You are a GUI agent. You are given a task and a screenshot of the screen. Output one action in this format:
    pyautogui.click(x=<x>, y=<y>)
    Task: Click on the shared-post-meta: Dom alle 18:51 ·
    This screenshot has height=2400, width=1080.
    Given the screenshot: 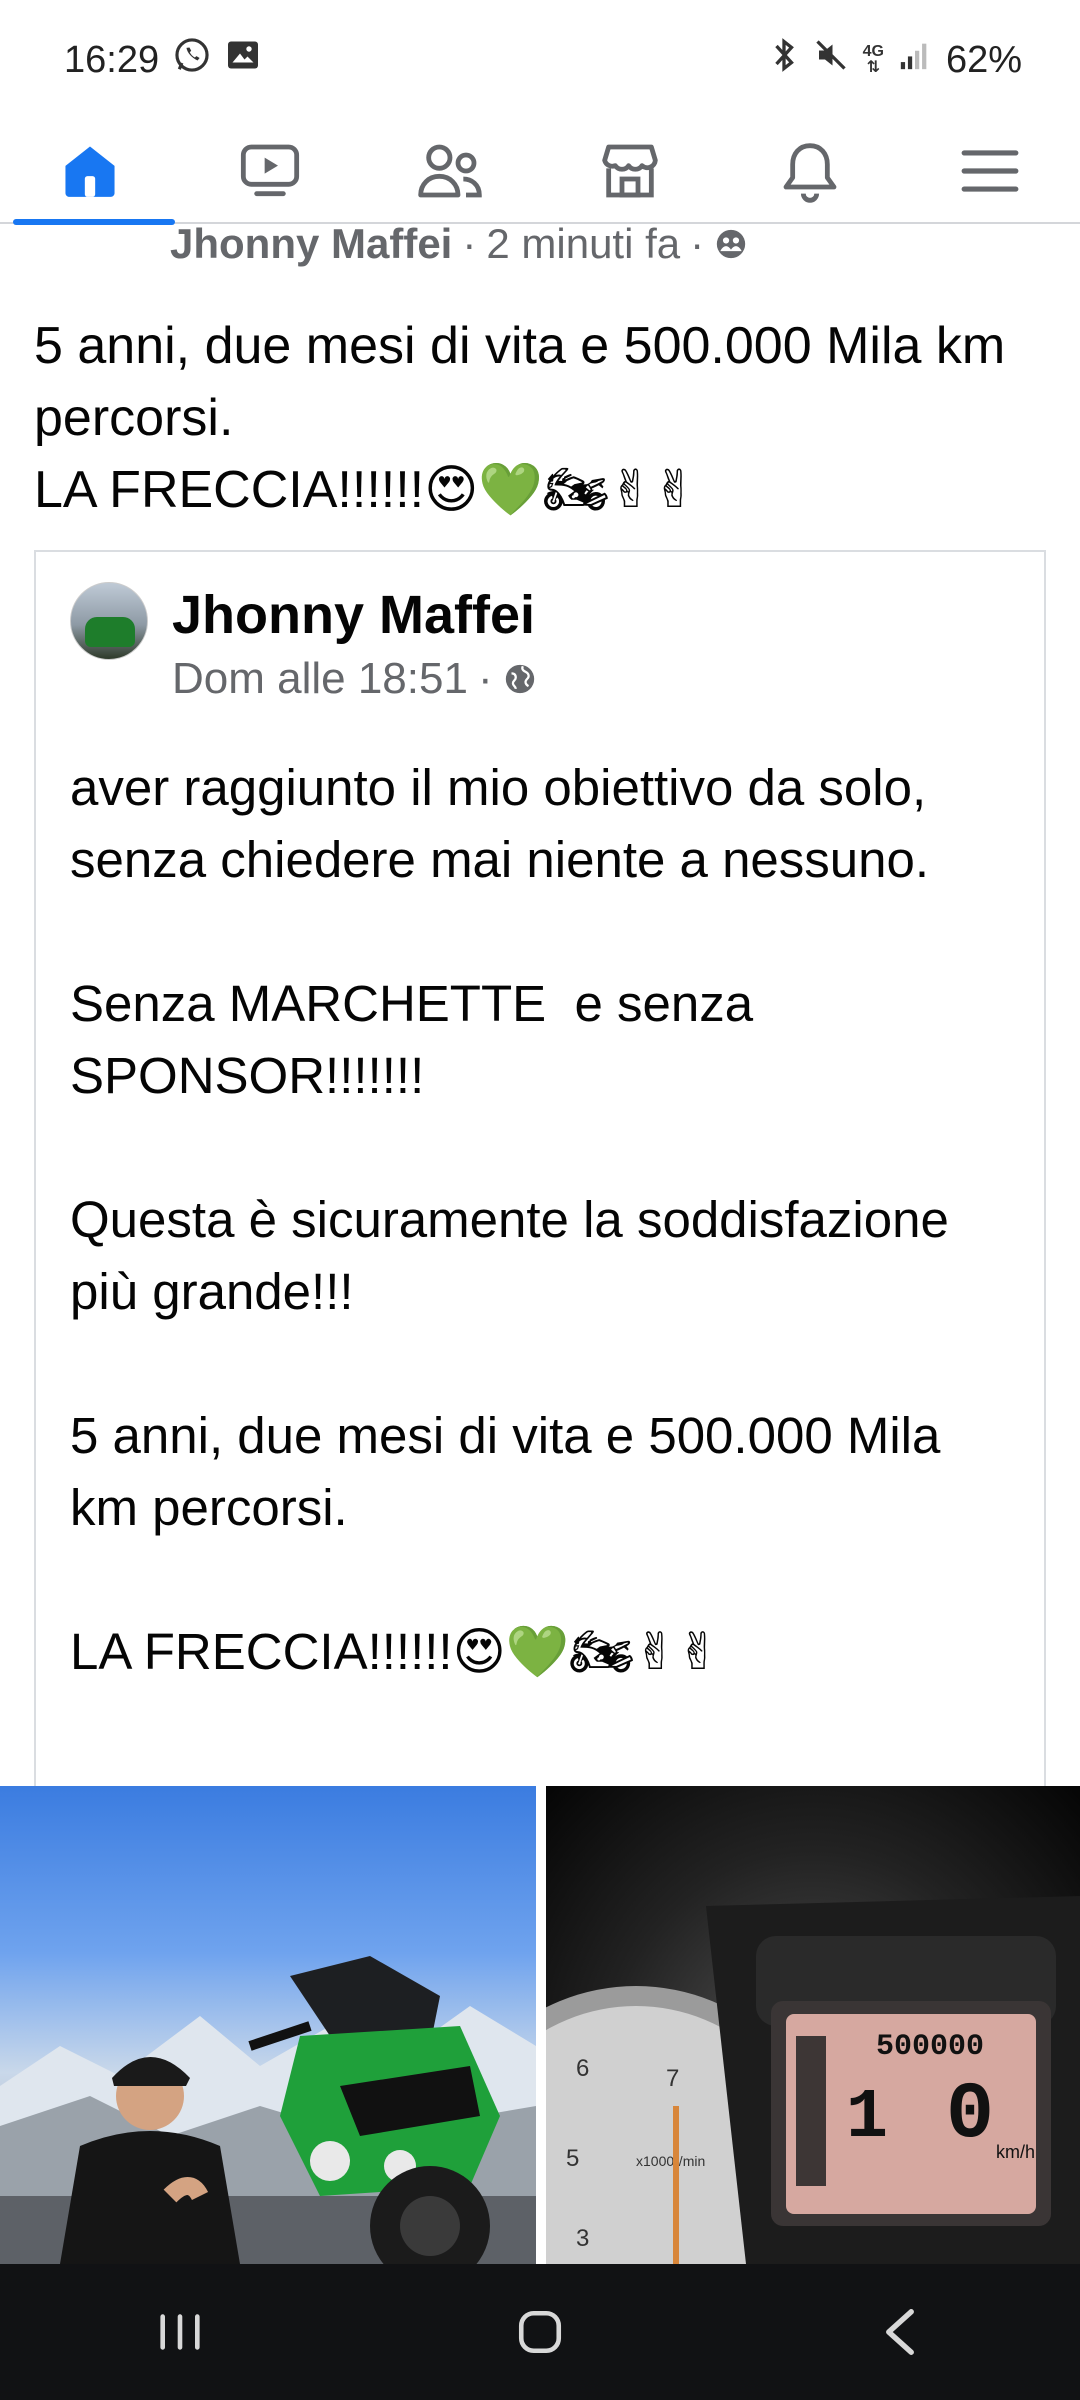 What is the action you would take?
    pyautogui.click(x=354, y=679)
    